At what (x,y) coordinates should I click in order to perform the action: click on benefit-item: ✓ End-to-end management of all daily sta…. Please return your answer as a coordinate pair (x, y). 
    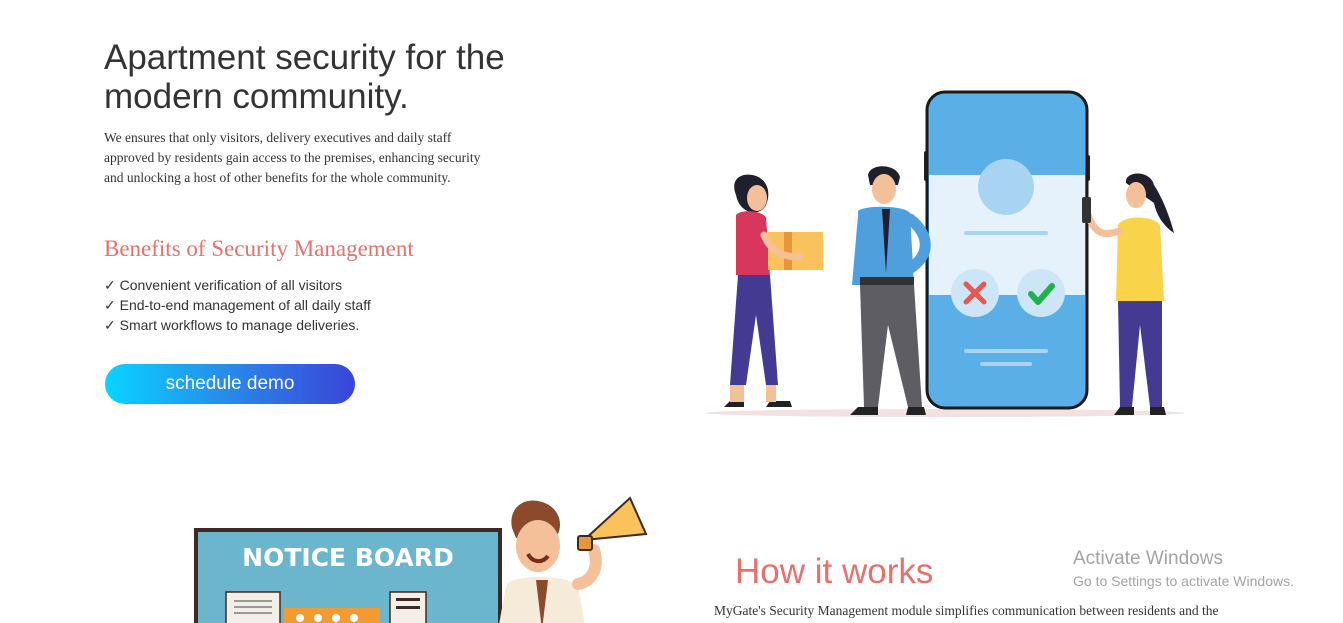
    Looking at the image, I should click on (237, 305).